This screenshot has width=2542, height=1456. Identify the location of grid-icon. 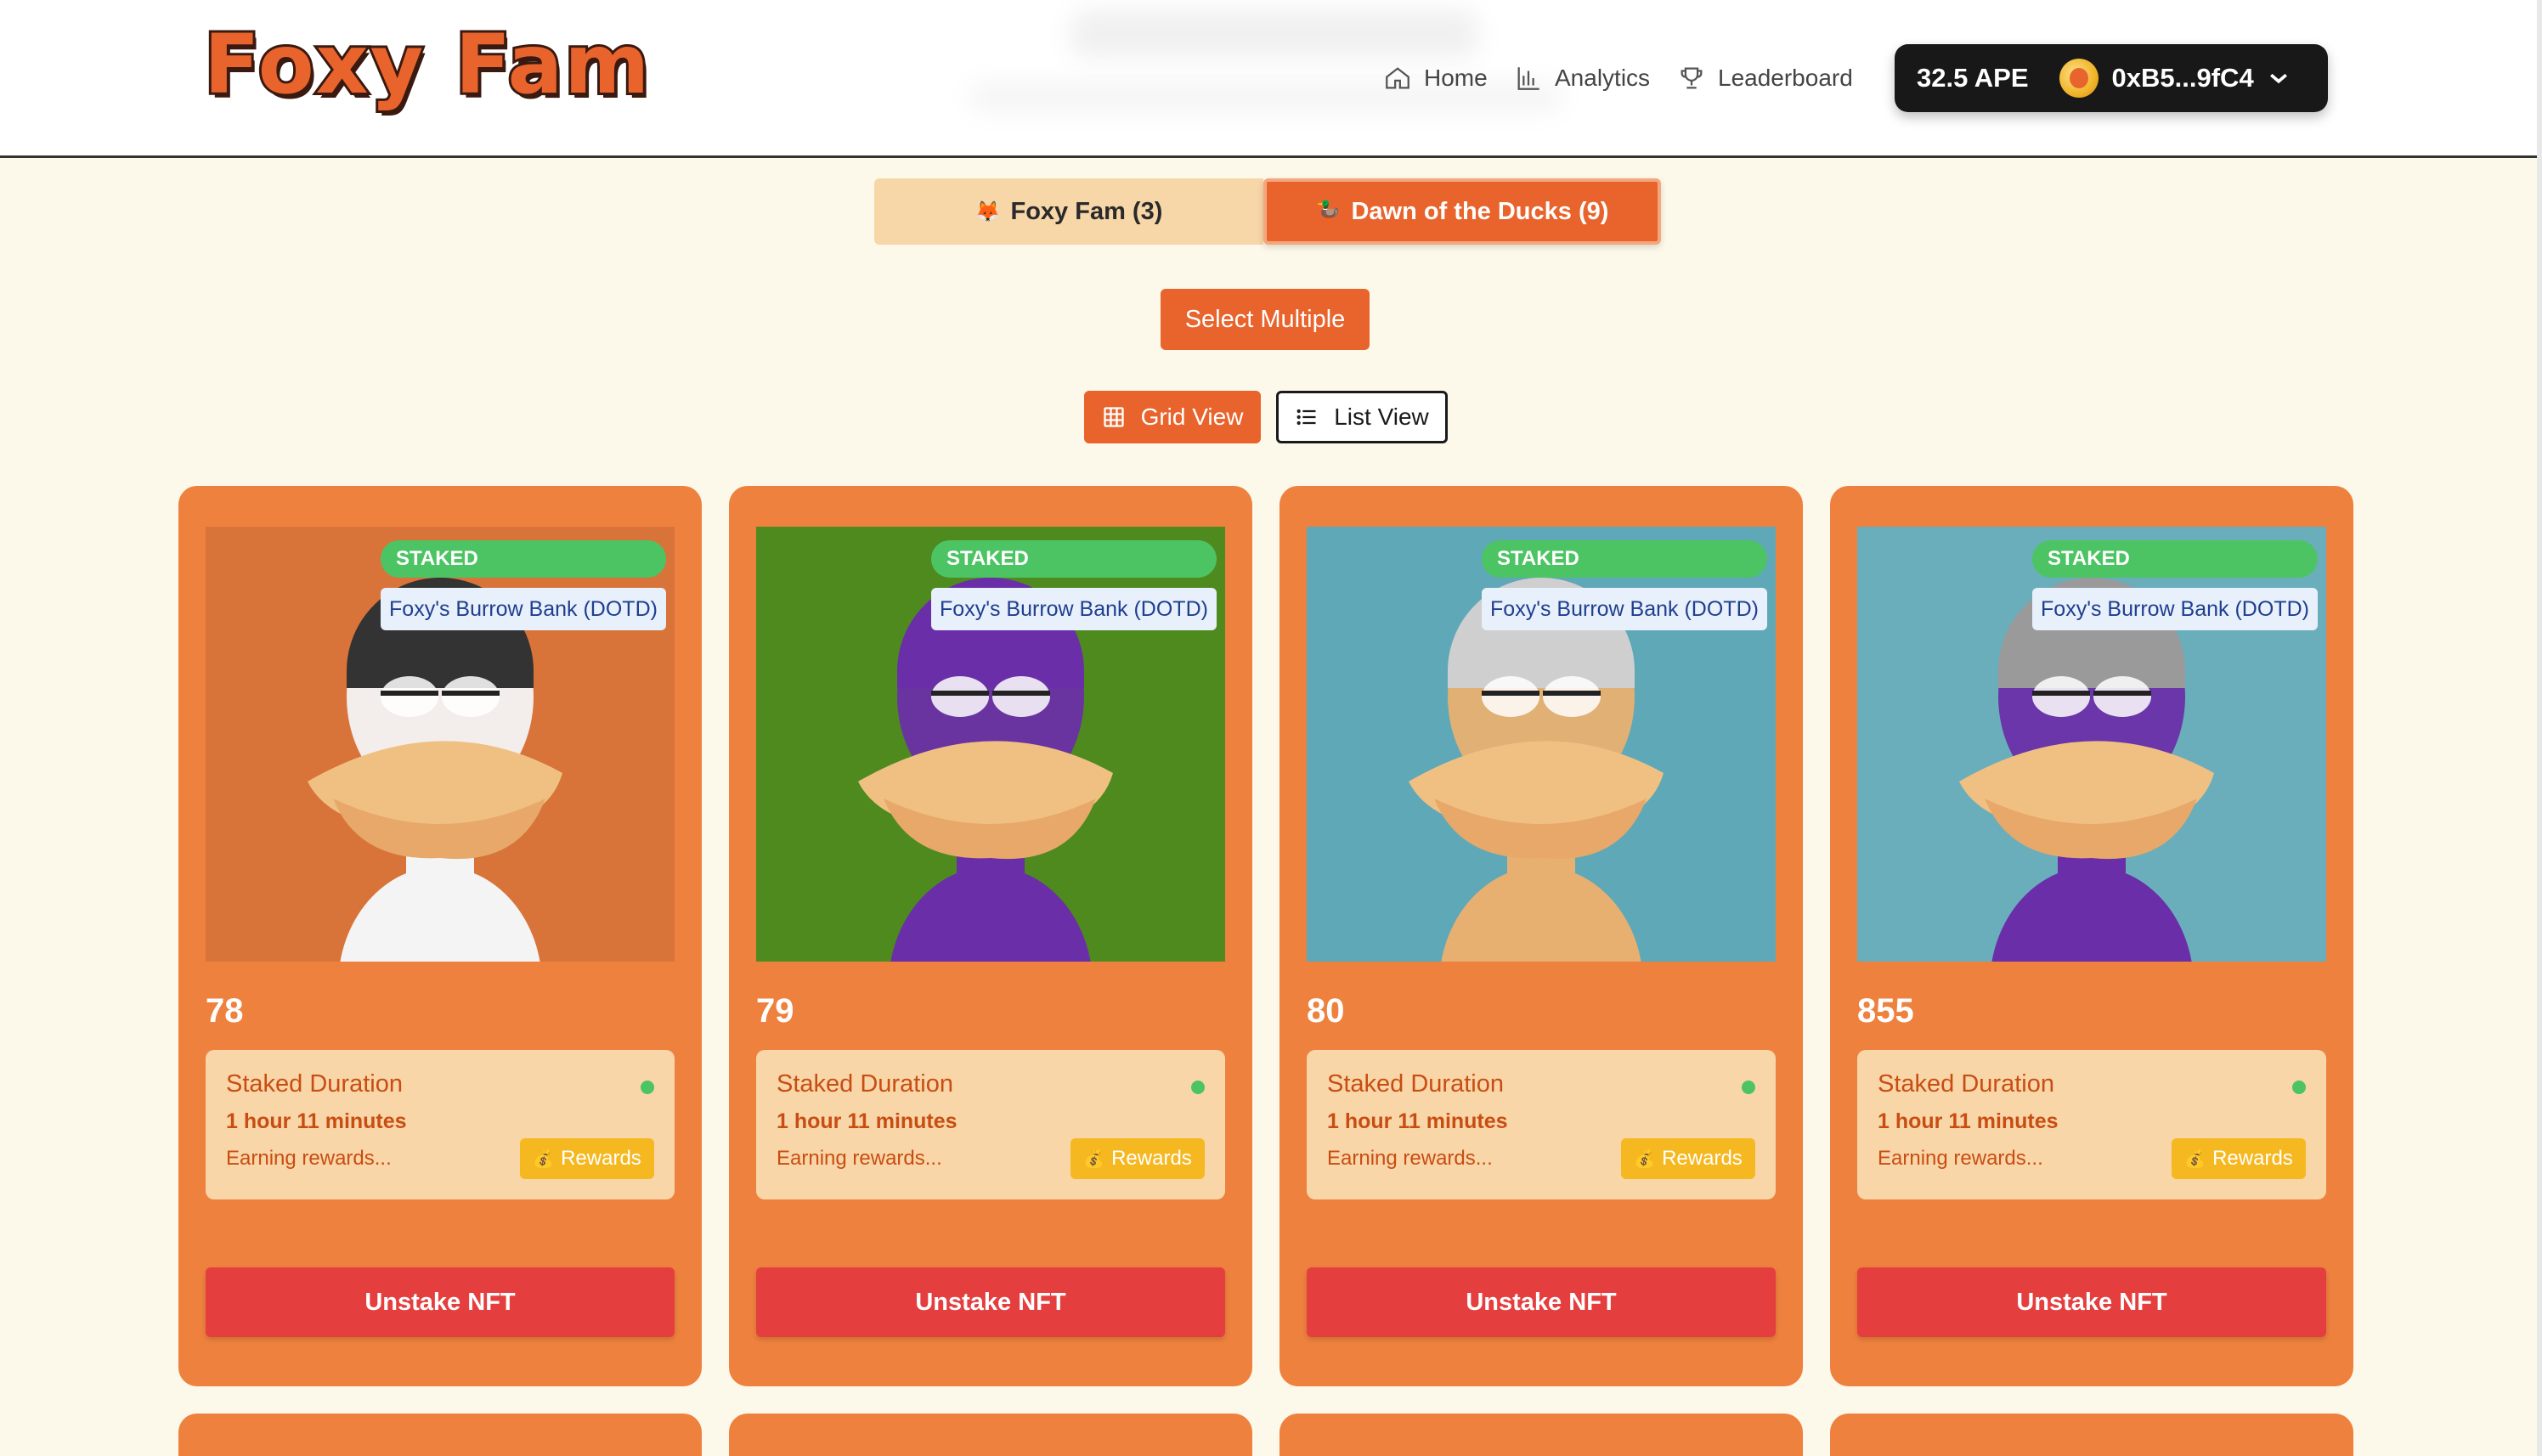
(1113, 417).